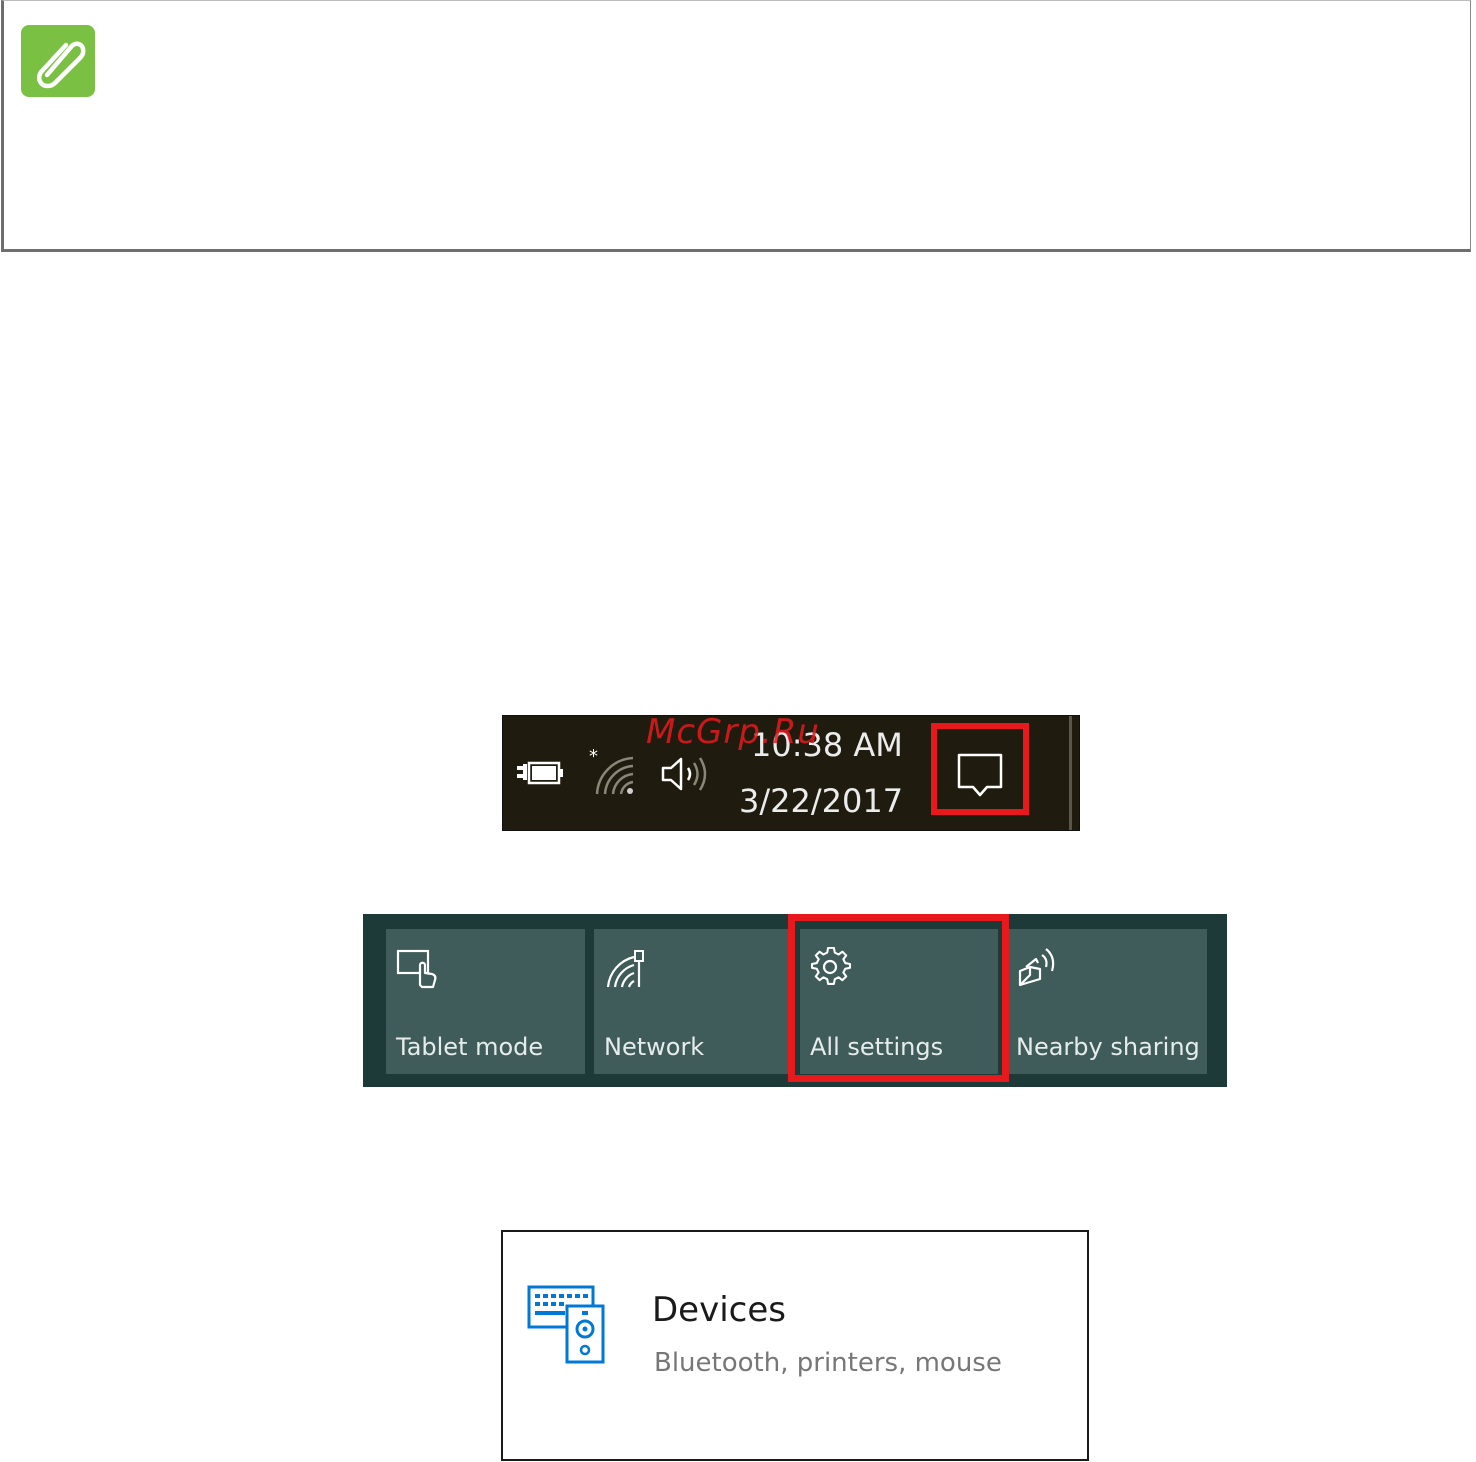  Describe the element at coordinates (980, 775) in the screenshot. I see `action-center-icon` at that location.